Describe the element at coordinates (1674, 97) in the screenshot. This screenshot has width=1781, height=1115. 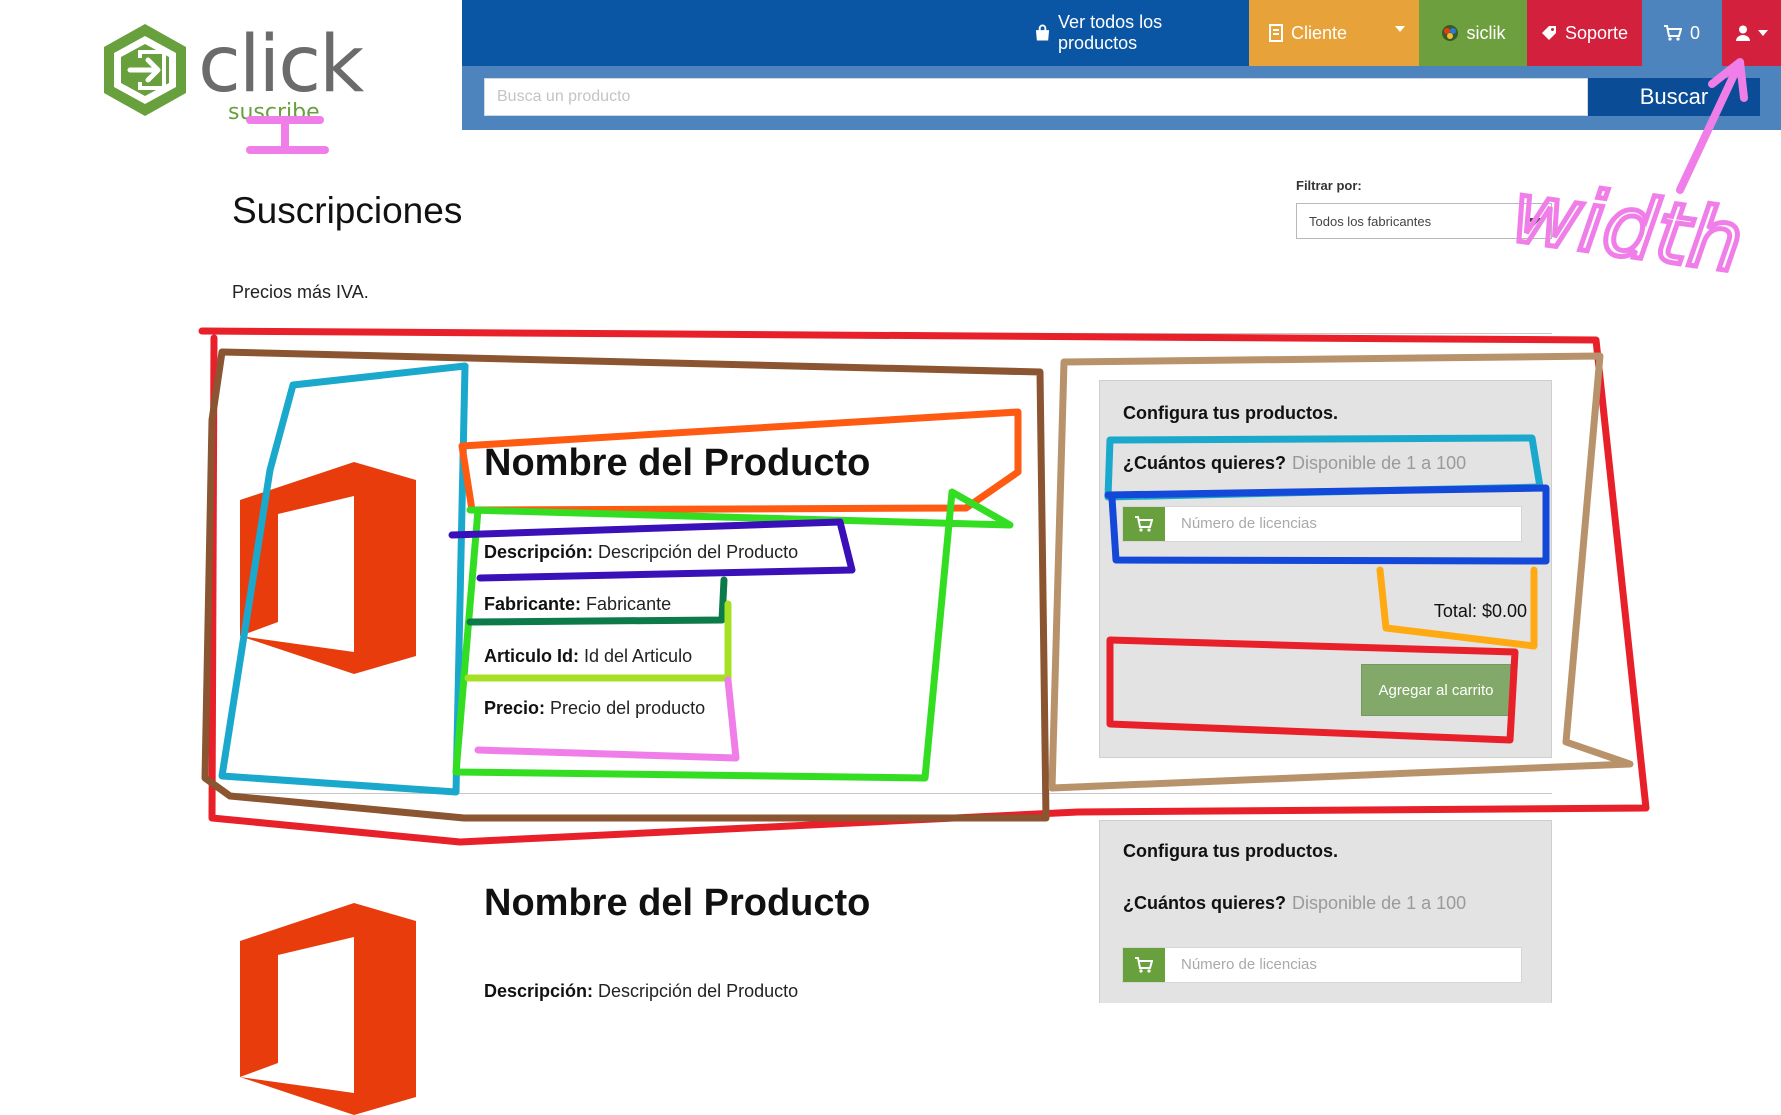
I see `search-button: Buscar` at that location.